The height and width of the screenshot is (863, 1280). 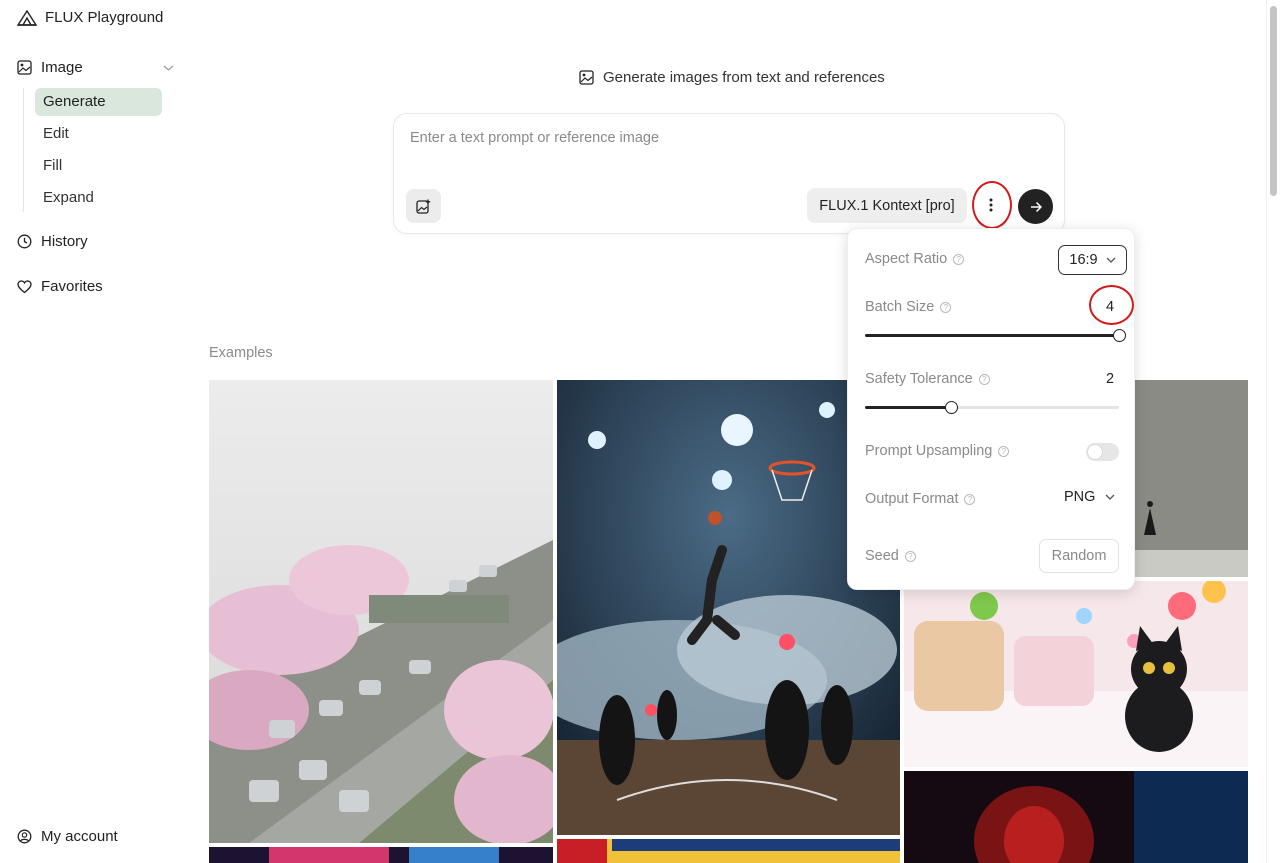 I want to click on sidebar-item-image: Image, so click(x=95, y=67).